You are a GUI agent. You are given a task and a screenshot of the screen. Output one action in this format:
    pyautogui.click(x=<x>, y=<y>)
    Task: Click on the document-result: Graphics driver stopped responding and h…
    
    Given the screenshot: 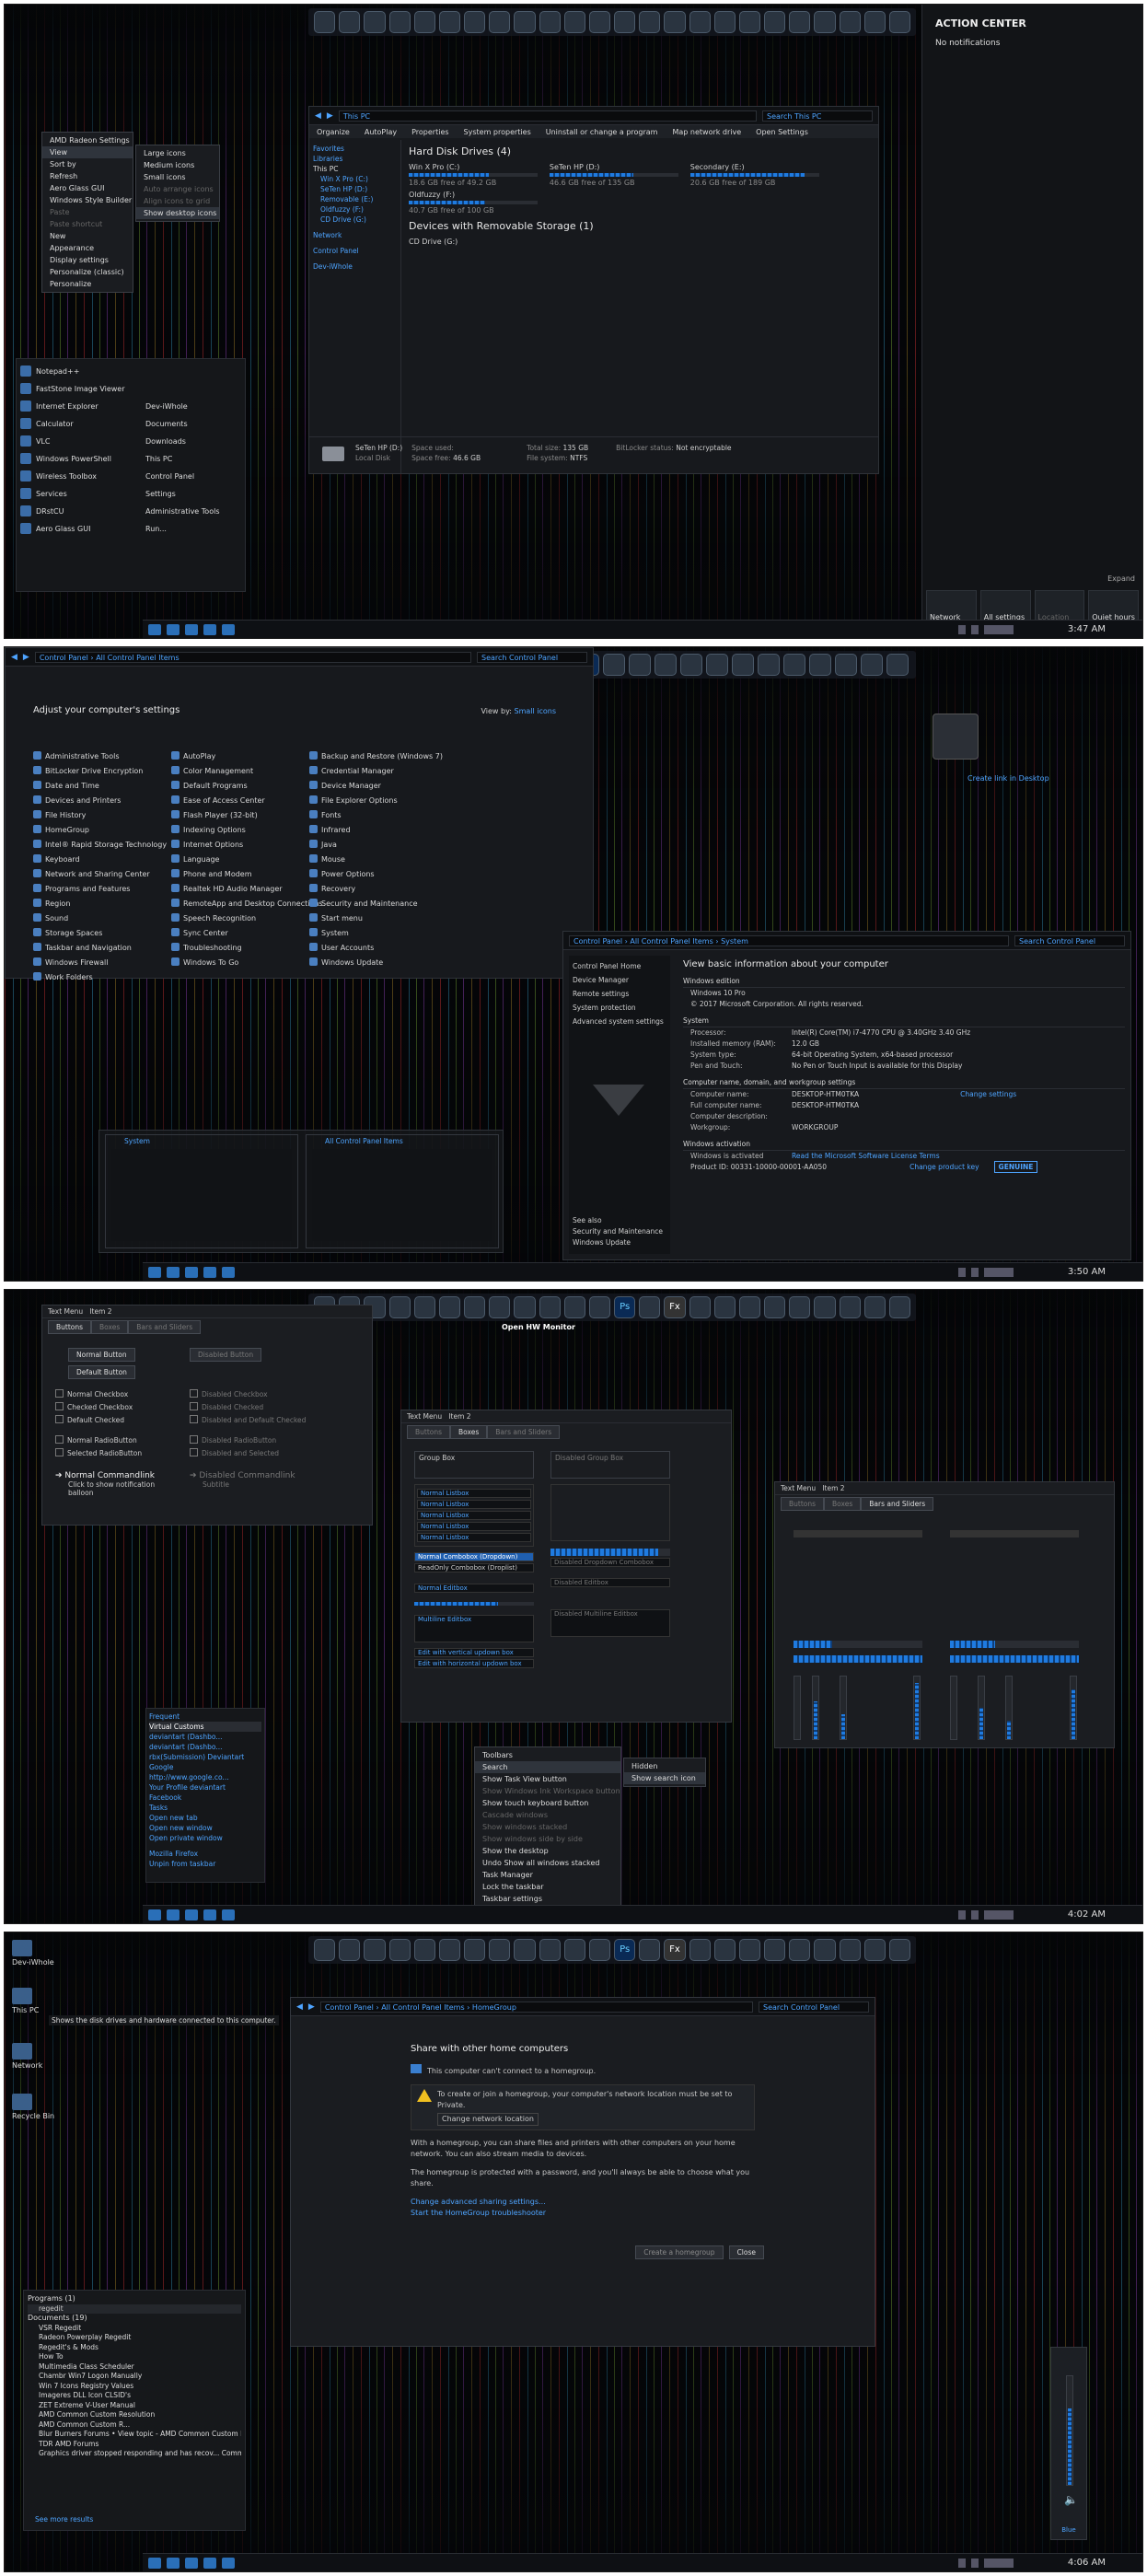 What is the action you would take?
    pyautogui.click(x=135, y=2454)
    